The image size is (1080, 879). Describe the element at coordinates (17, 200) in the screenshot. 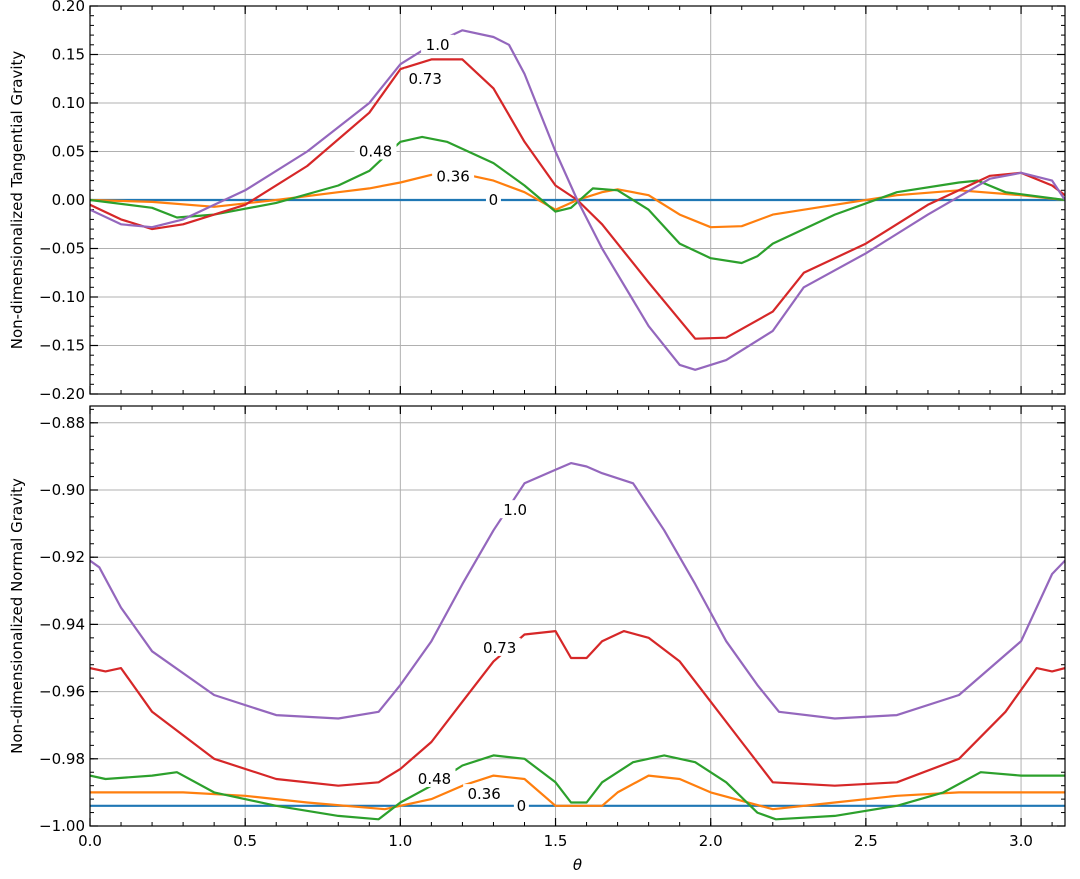

I see `y-axis-label: Non-dimensionalized Tangential Gravity` at that location.